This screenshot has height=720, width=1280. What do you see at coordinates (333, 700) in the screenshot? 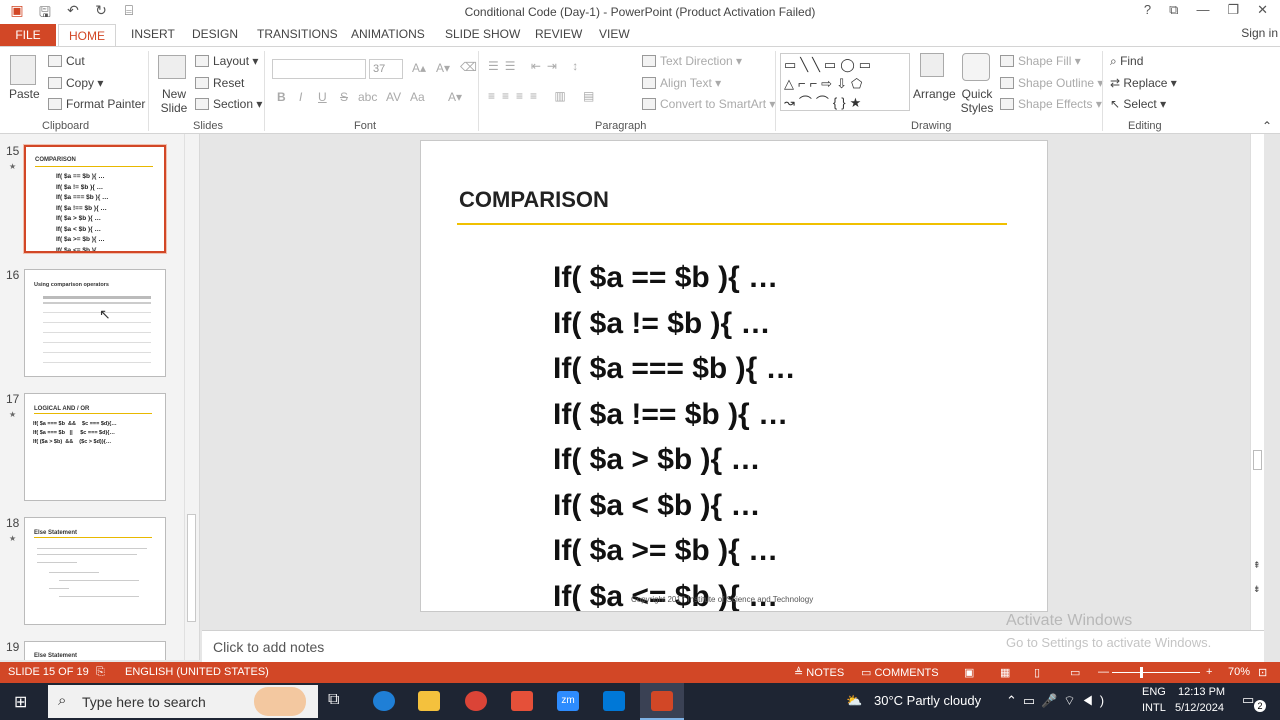
I see `task-view-icon: ⧉` at bounding box center [333, 700].